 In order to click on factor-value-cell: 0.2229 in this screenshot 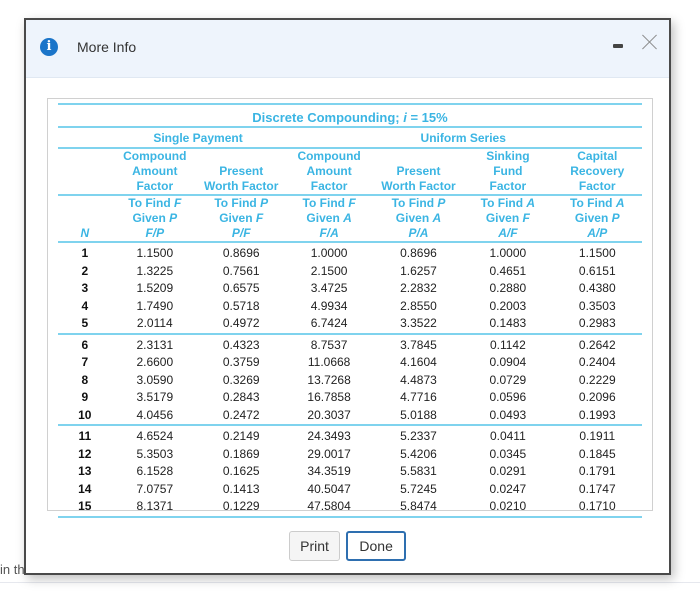, I will do `click(597, 379)`.